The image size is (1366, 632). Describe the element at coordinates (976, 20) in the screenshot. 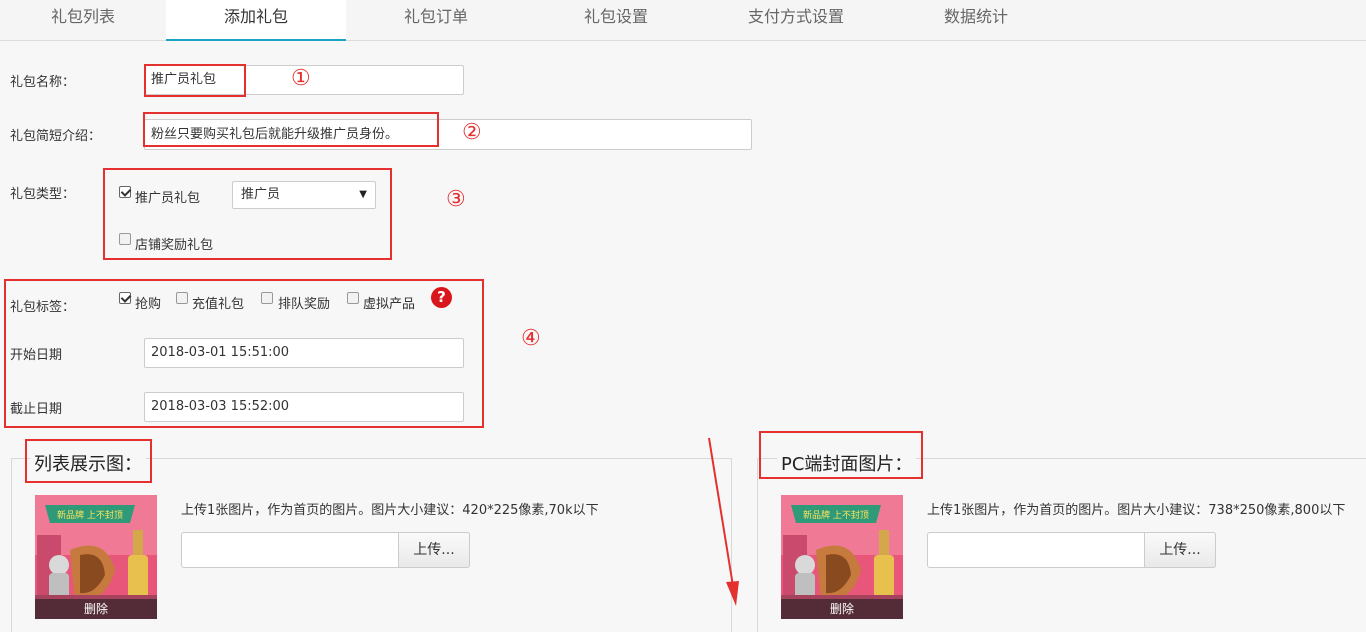

I see `tab-statistics: 数据统计` at that location.